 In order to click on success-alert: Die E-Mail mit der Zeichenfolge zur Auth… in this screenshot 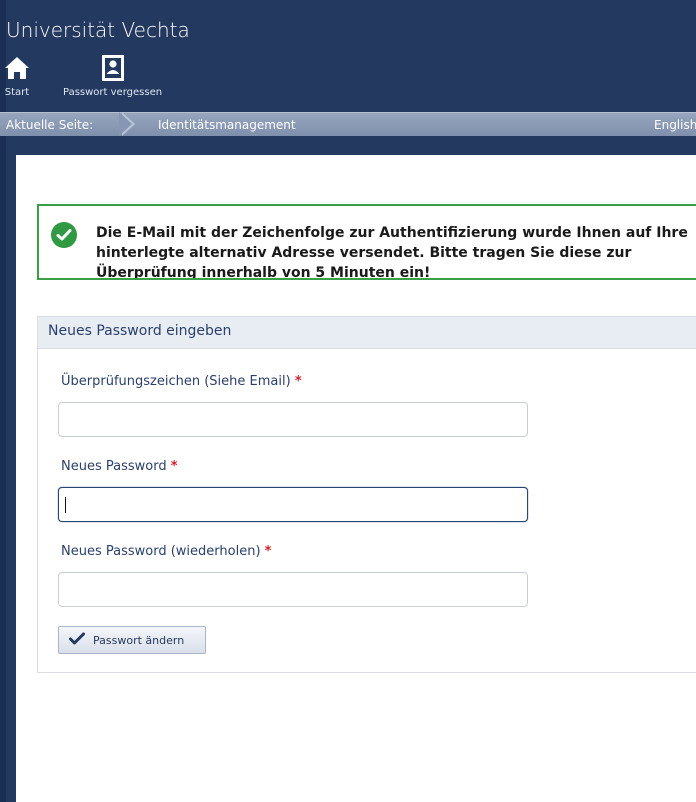, I will do `click(366, 242)`.